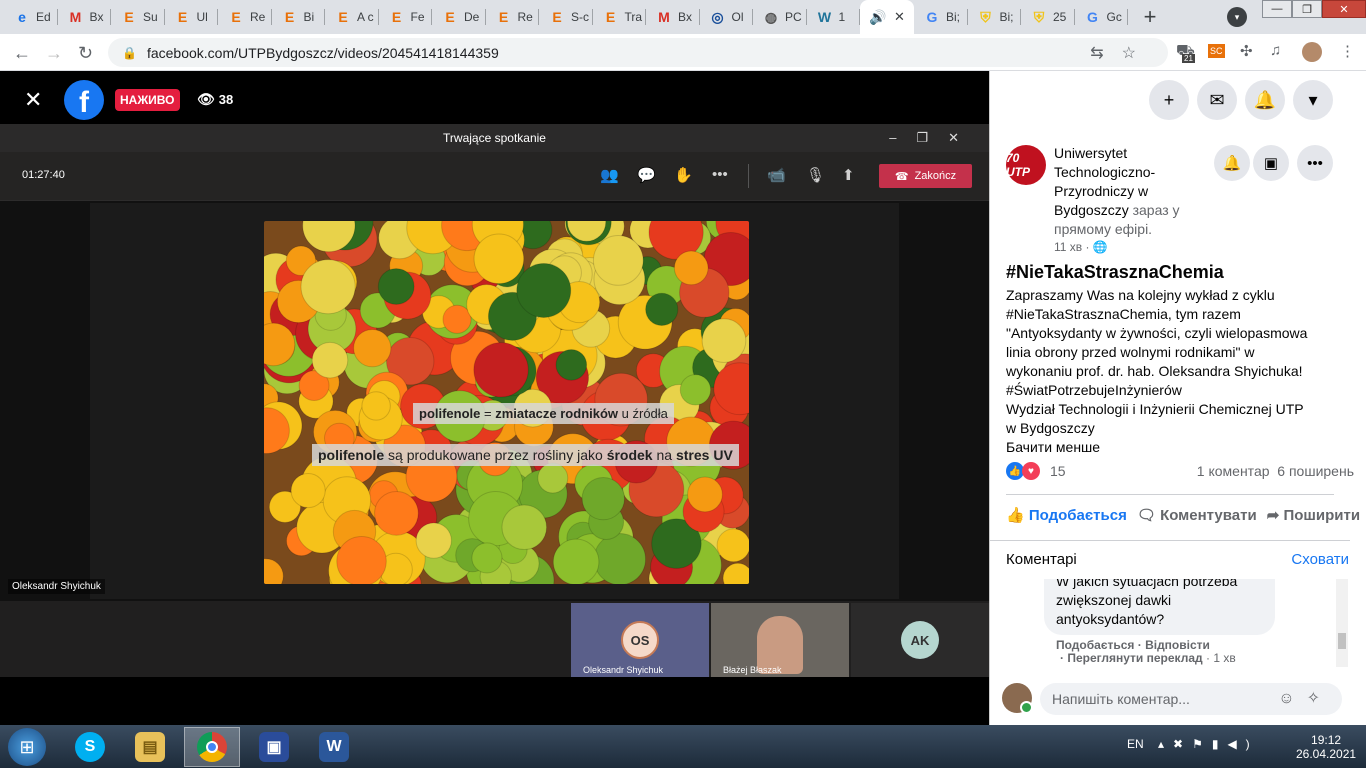 The height and width of the screenshot is (768, 1366). I want to click on participants-icon: 👥, so click(609, 175).